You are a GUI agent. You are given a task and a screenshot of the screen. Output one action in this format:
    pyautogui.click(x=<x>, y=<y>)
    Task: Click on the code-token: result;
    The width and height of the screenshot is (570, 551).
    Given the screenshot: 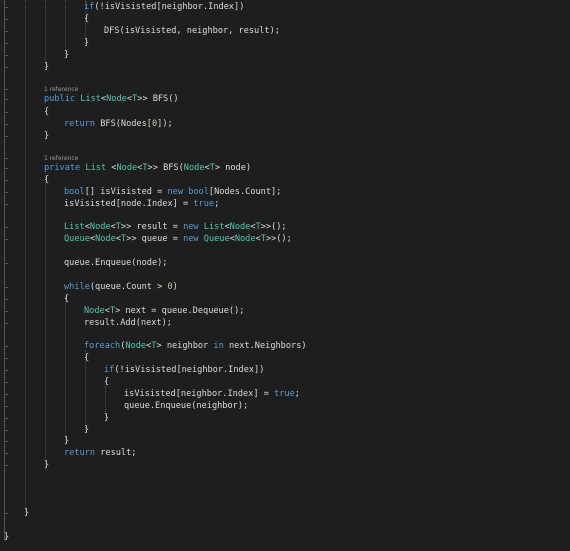 What is the action you would take?
    pyautogui.click(x=118, y=453)
    